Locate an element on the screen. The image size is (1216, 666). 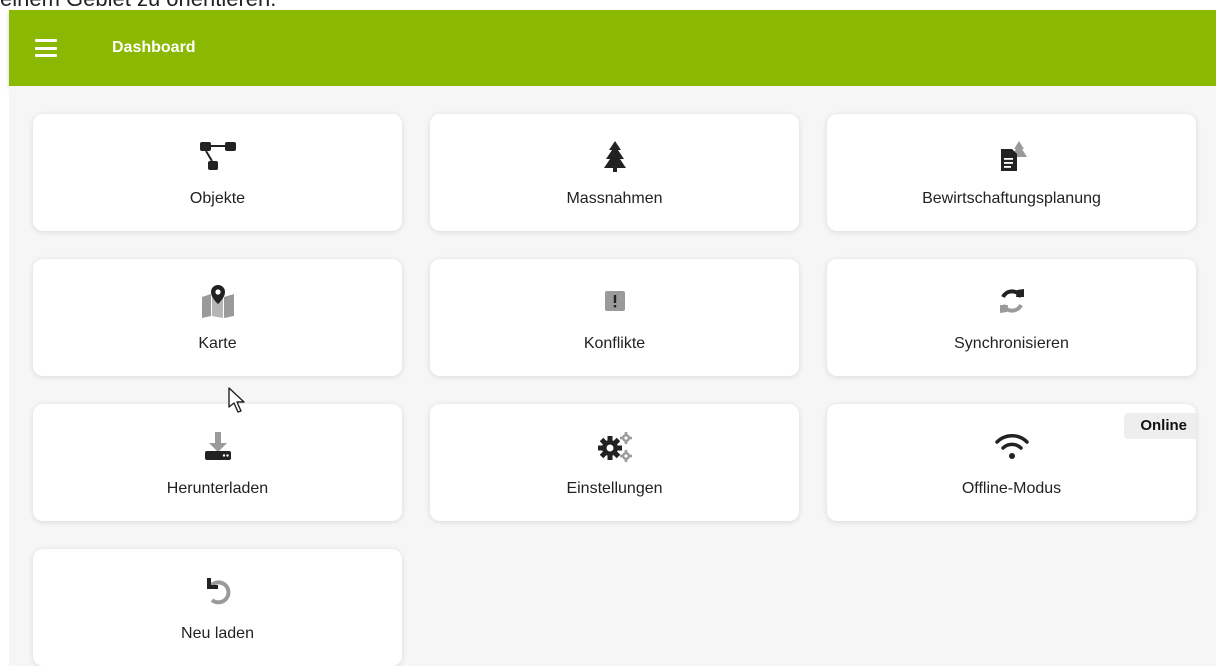
tile-label: Einstellungen is located at coordinates (614, 488).